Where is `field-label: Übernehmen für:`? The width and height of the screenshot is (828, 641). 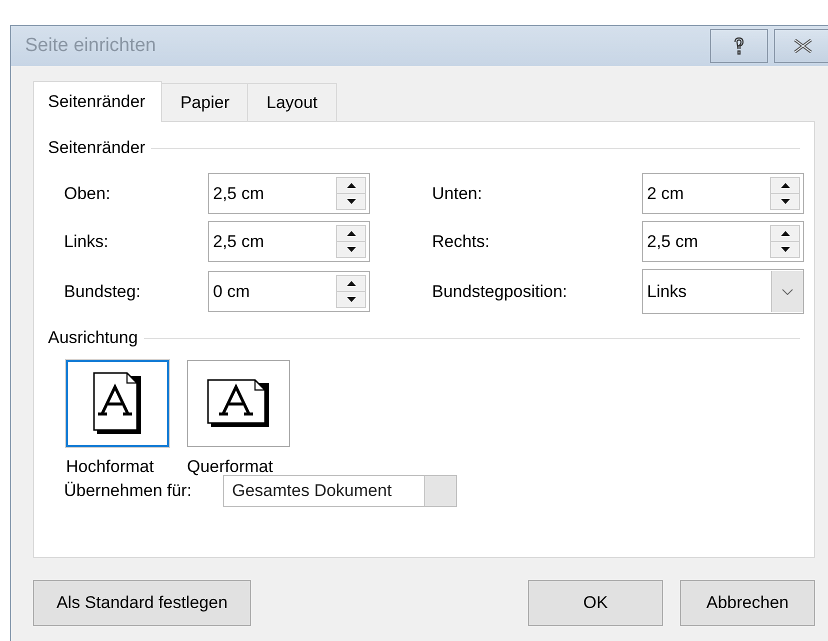 field-label: Übernehmen für: is located at coordinates (128, 491).